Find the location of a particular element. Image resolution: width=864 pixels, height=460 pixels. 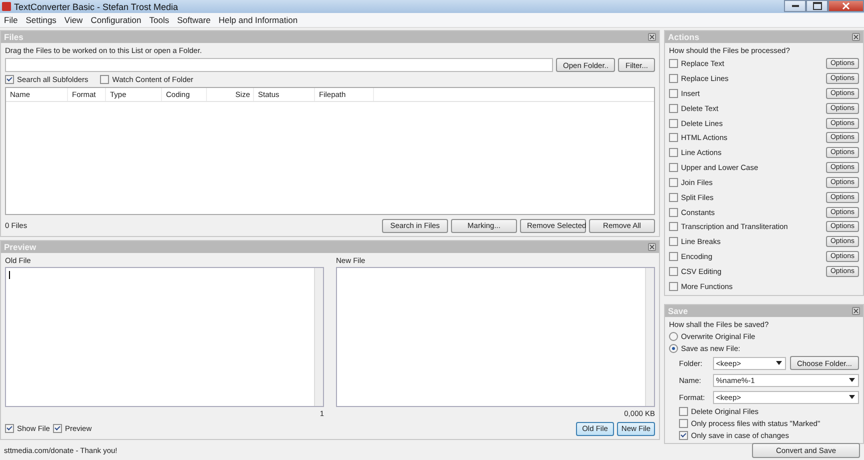

panel-title: Save is located at coordinates (678, 311).